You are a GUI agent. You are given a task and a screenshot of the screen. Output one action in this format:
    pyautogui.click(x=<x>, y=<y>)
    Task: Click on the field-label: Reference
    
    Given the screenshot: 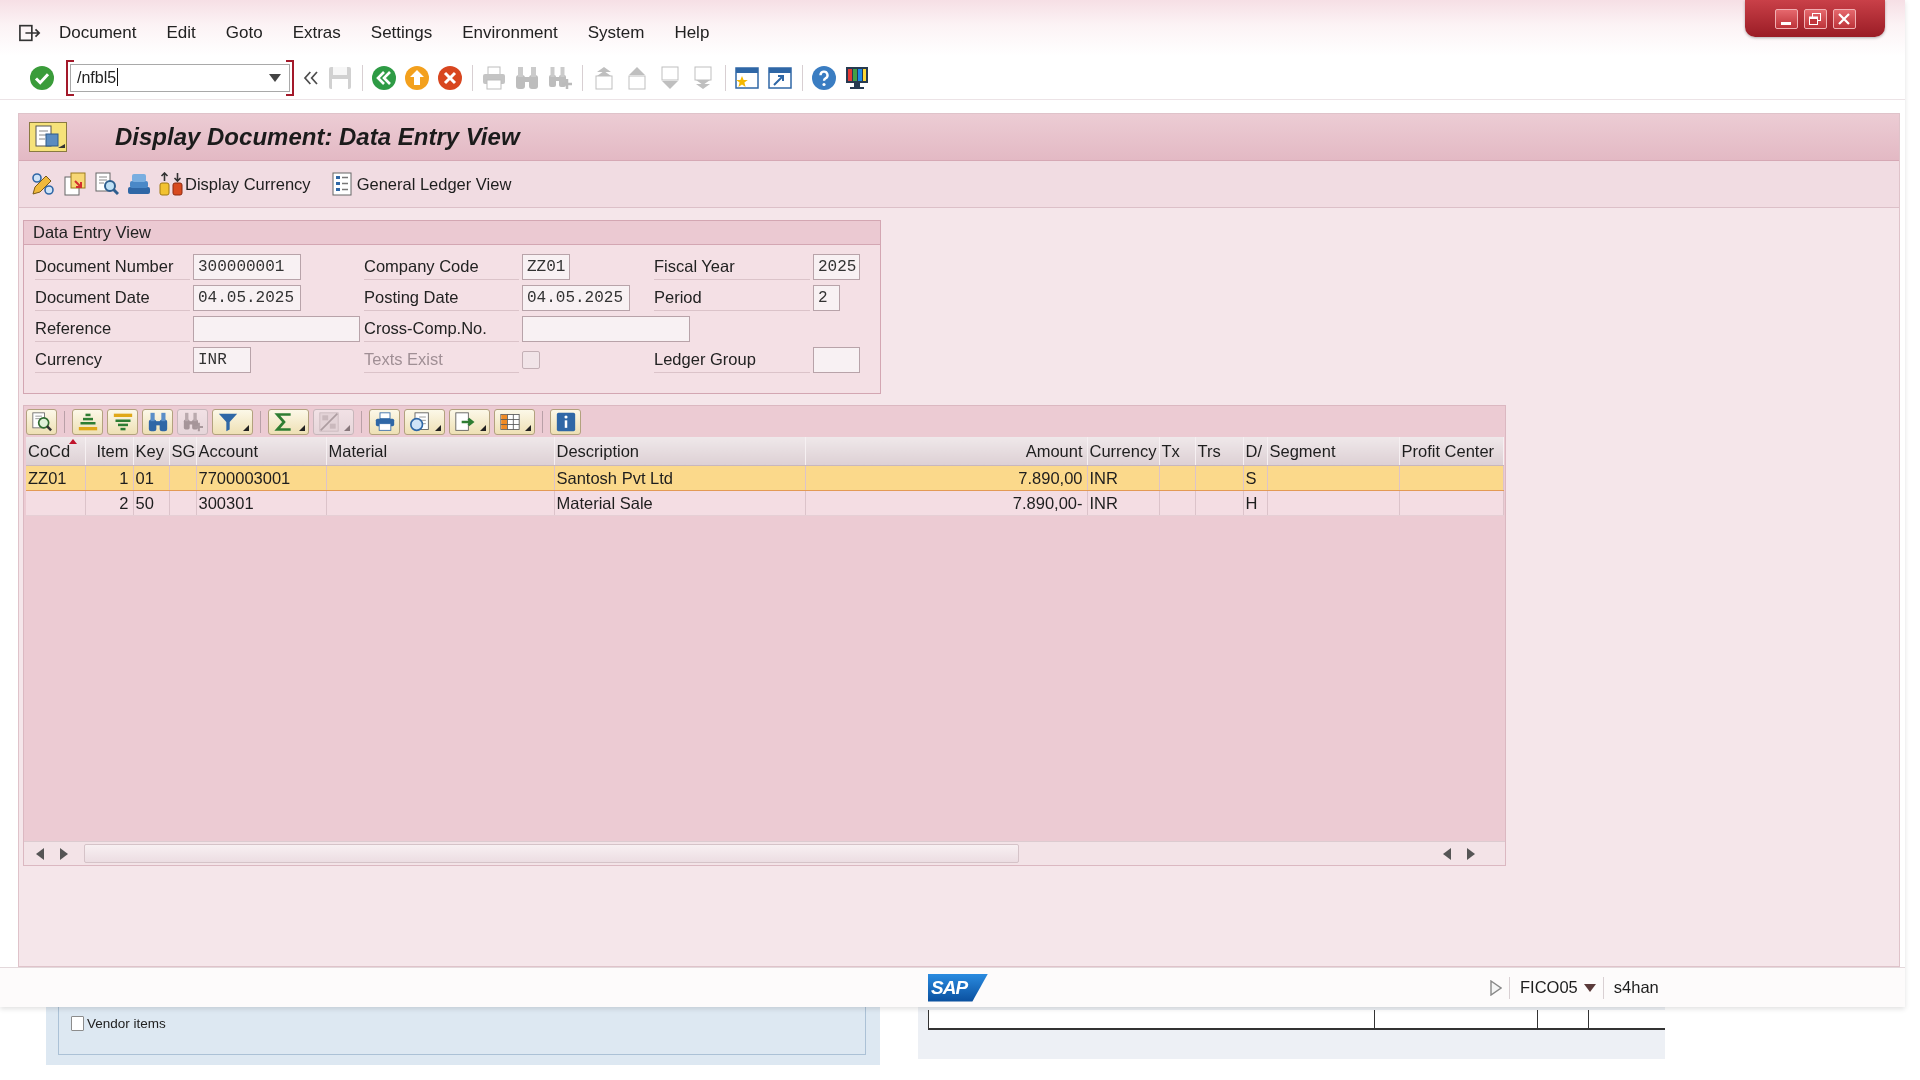 What is the action you would take?
    pyautogui.click(x=112, y=328)
    